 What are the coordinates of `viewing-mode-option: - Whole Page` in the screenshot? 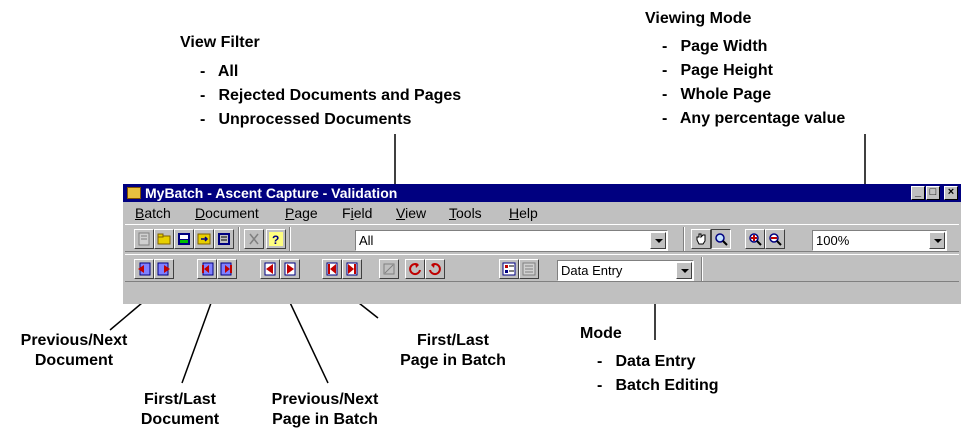 It's located at (717, 94).